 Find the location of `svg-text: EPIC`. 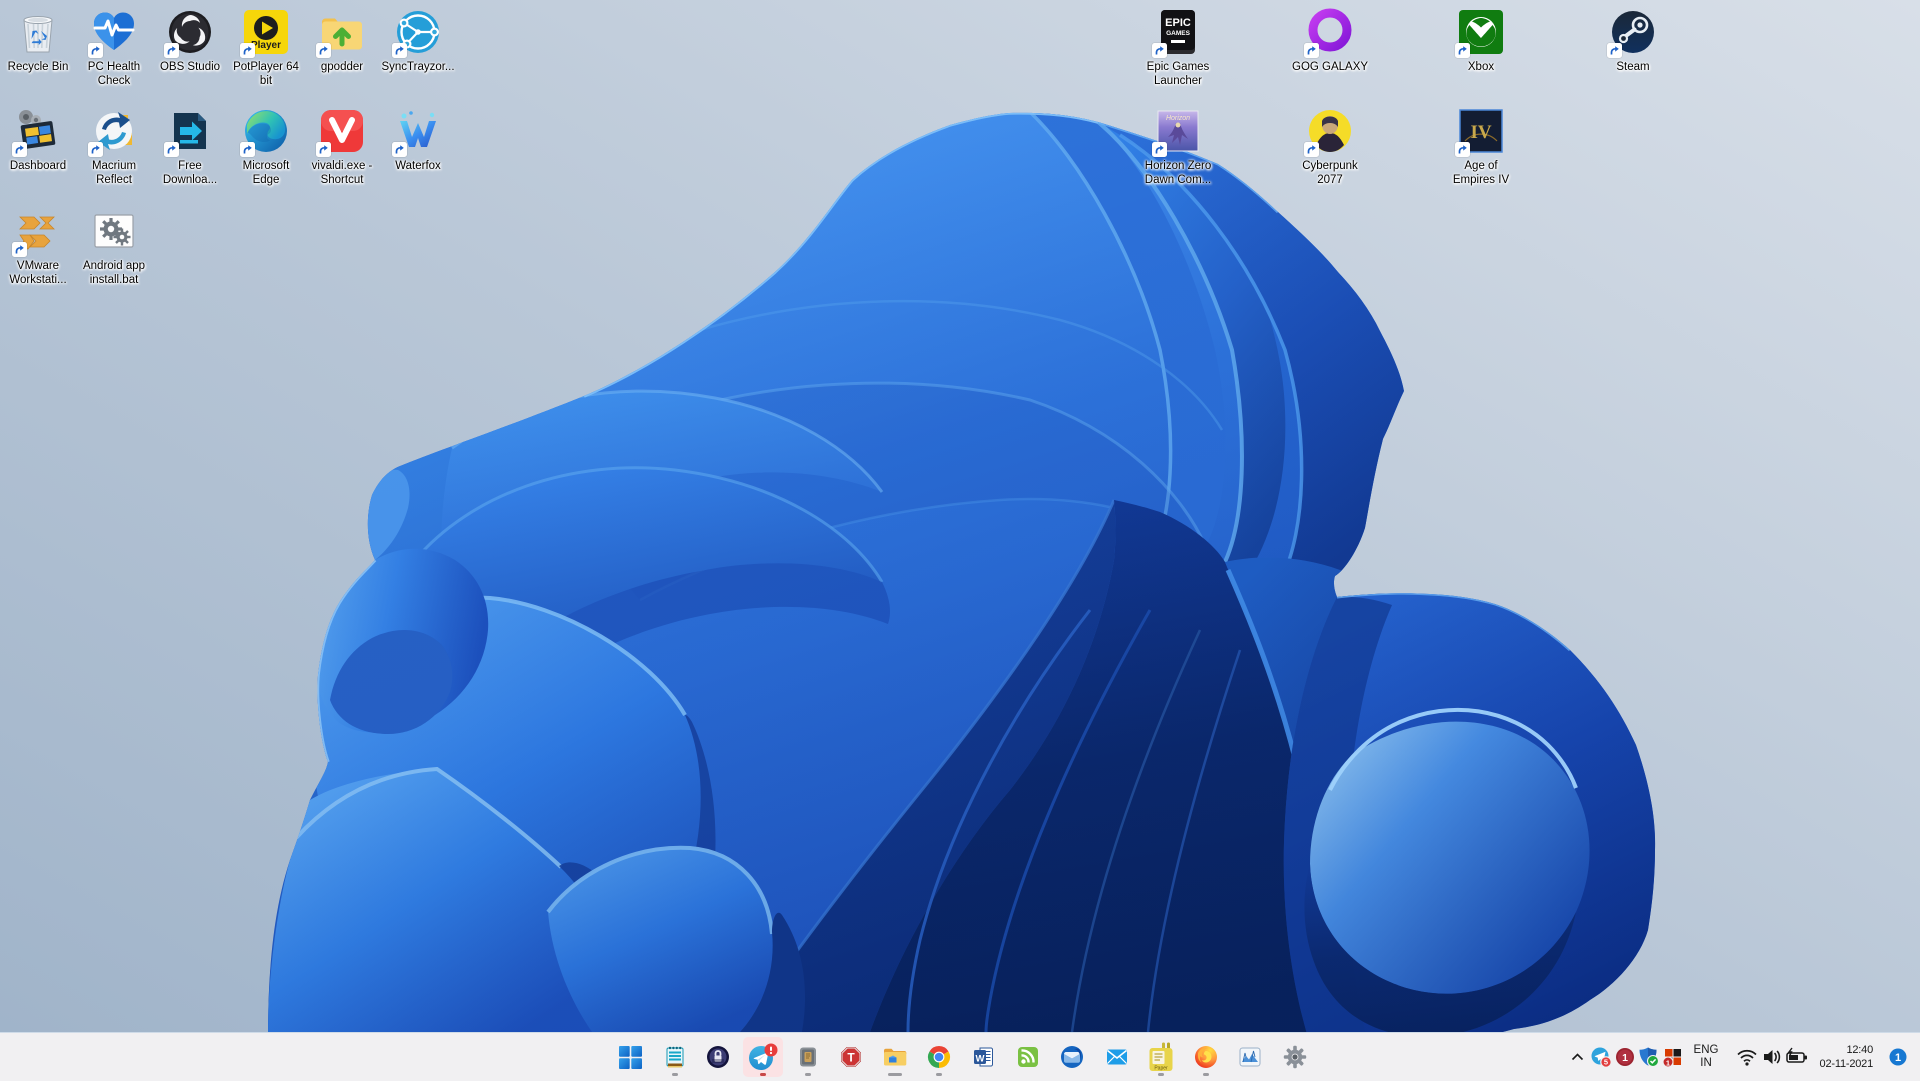

svg-text: EPIC is located at coordinates (1178, 23).